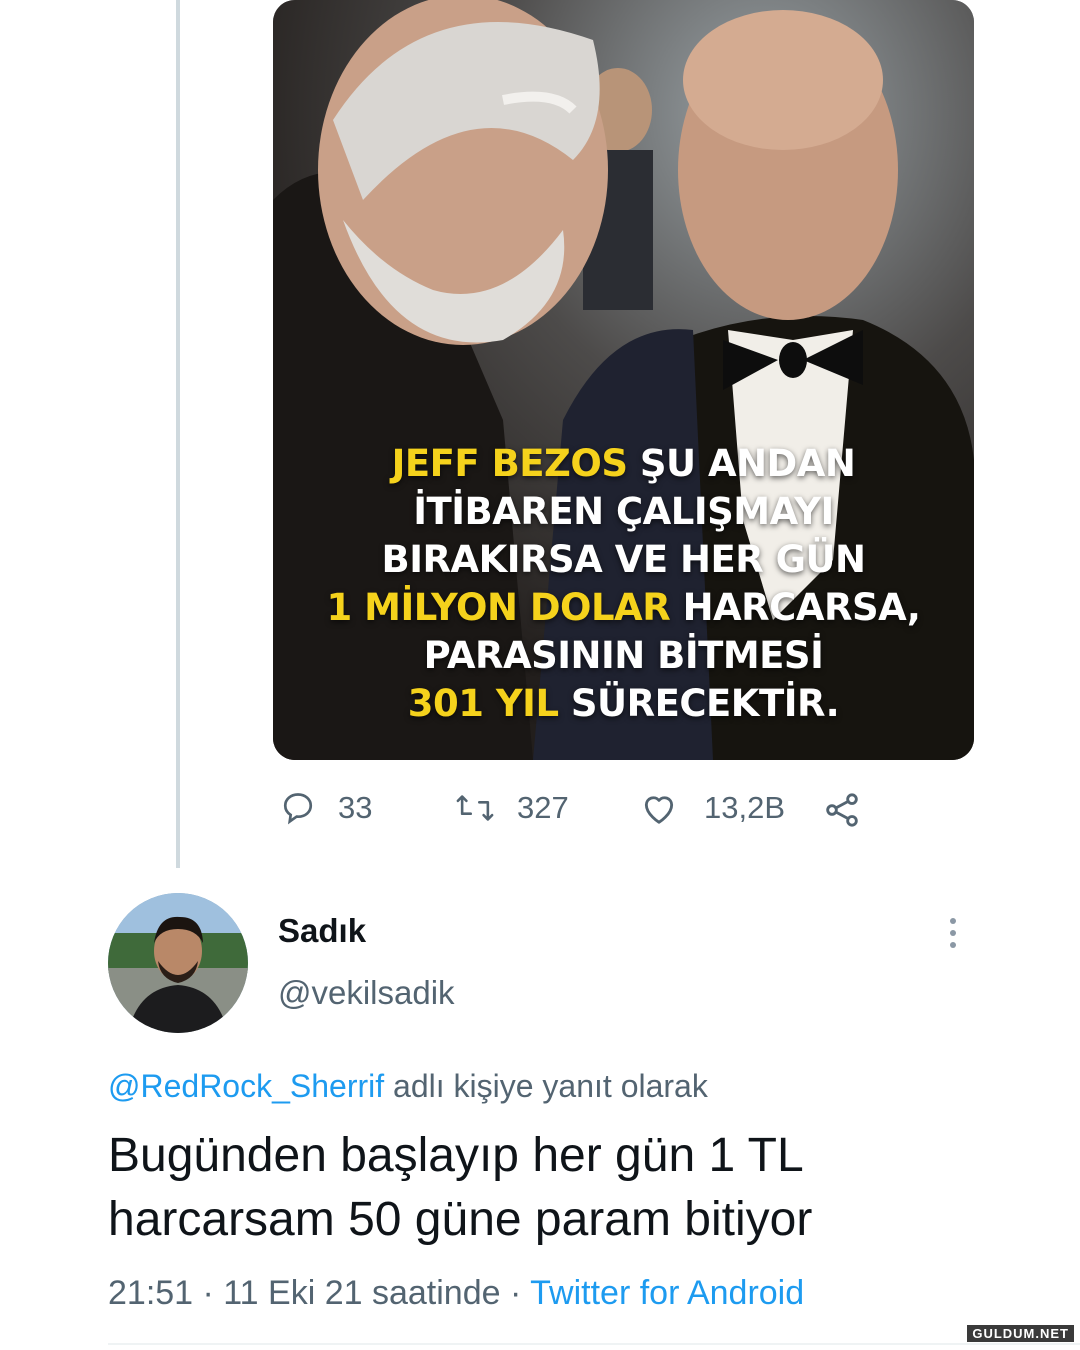 The height and width of the screenshot is (1350, 1080). I want to click on like-button: 13,2B, so click(712, 808).